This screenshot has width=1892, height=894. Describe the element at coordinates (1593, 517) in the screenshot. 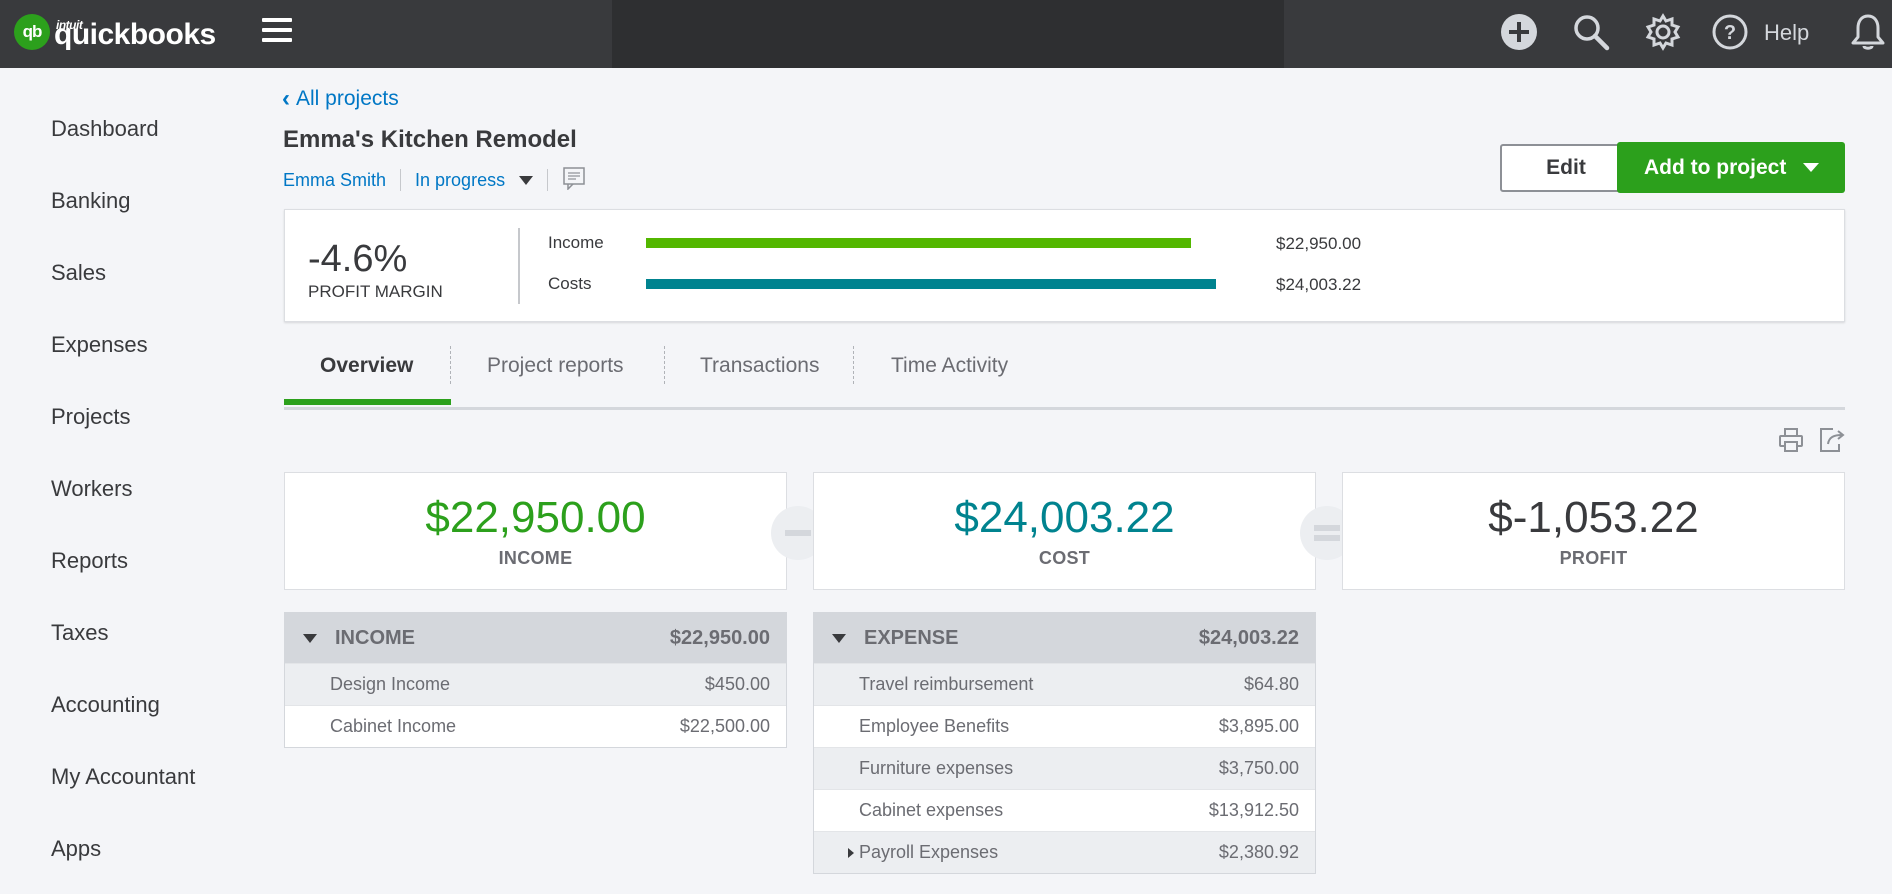

I see `profit-total: $-1,053.22` at that location.